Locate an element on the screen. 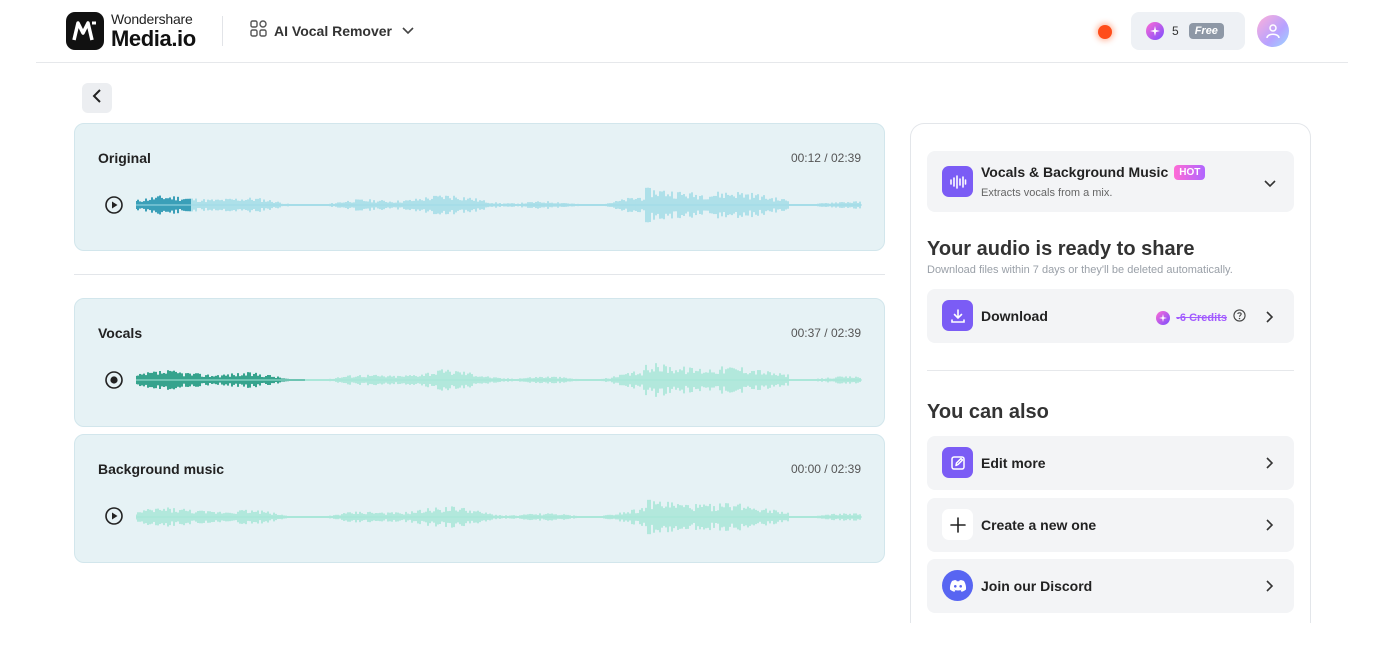 The image size is (1379, 654). waveform-icon is located at coordinates (957, 181).